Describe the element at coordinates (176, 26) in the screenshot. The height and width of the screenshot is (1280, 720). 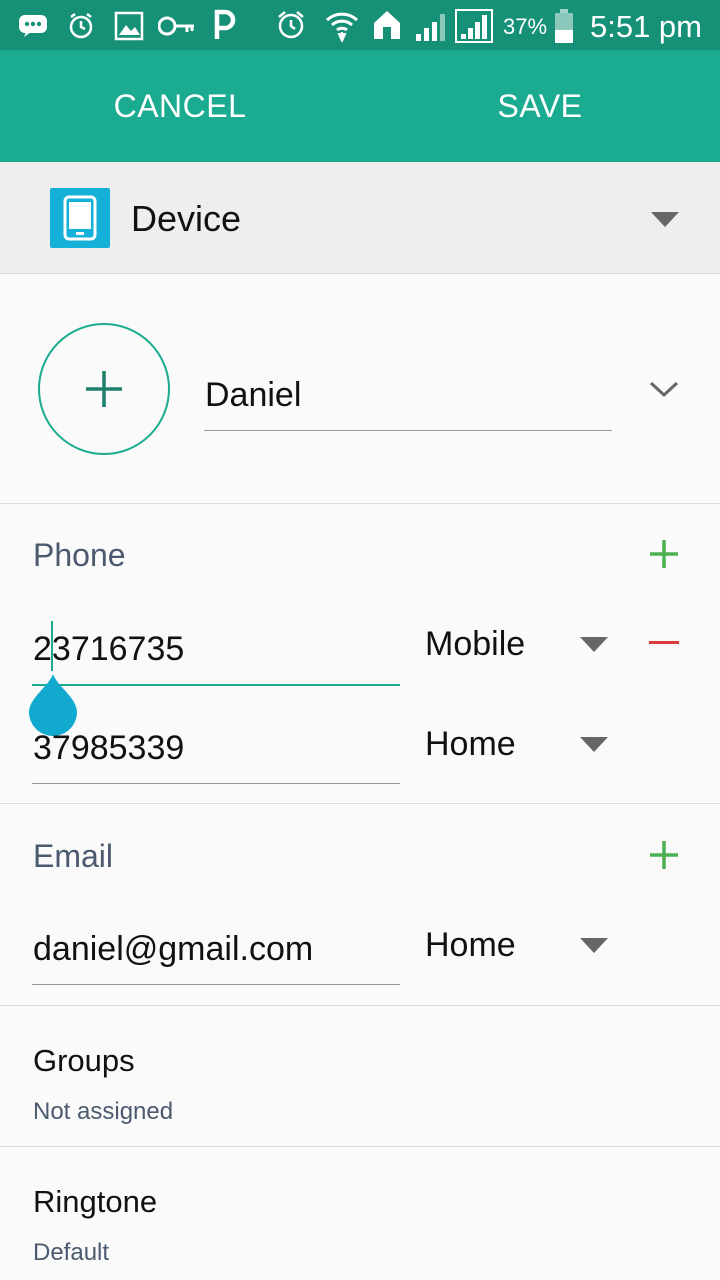
I see `key-icon` at that location.